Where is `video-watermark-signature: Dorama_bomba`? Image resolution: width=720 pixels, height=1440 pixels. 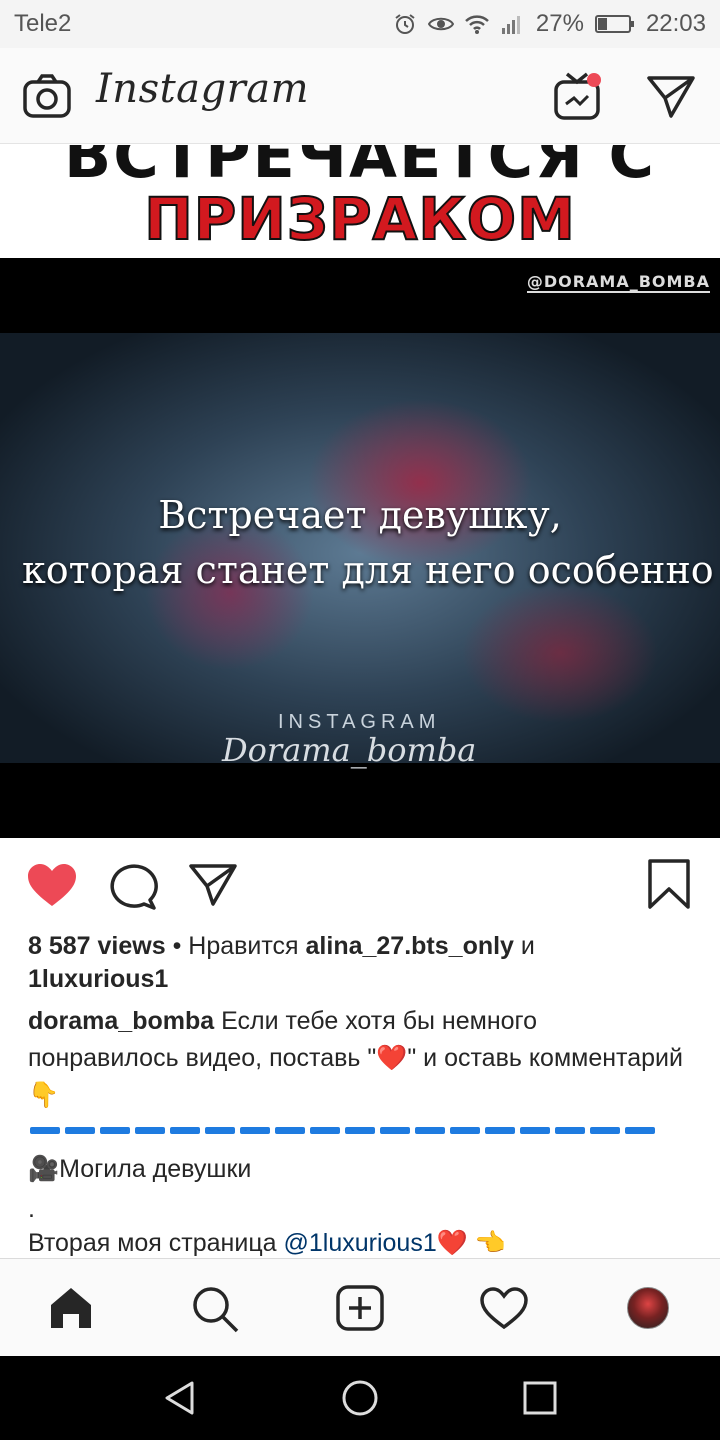
video-watermark-signature: Dorama_bomba is located at coordinates (349, 750).